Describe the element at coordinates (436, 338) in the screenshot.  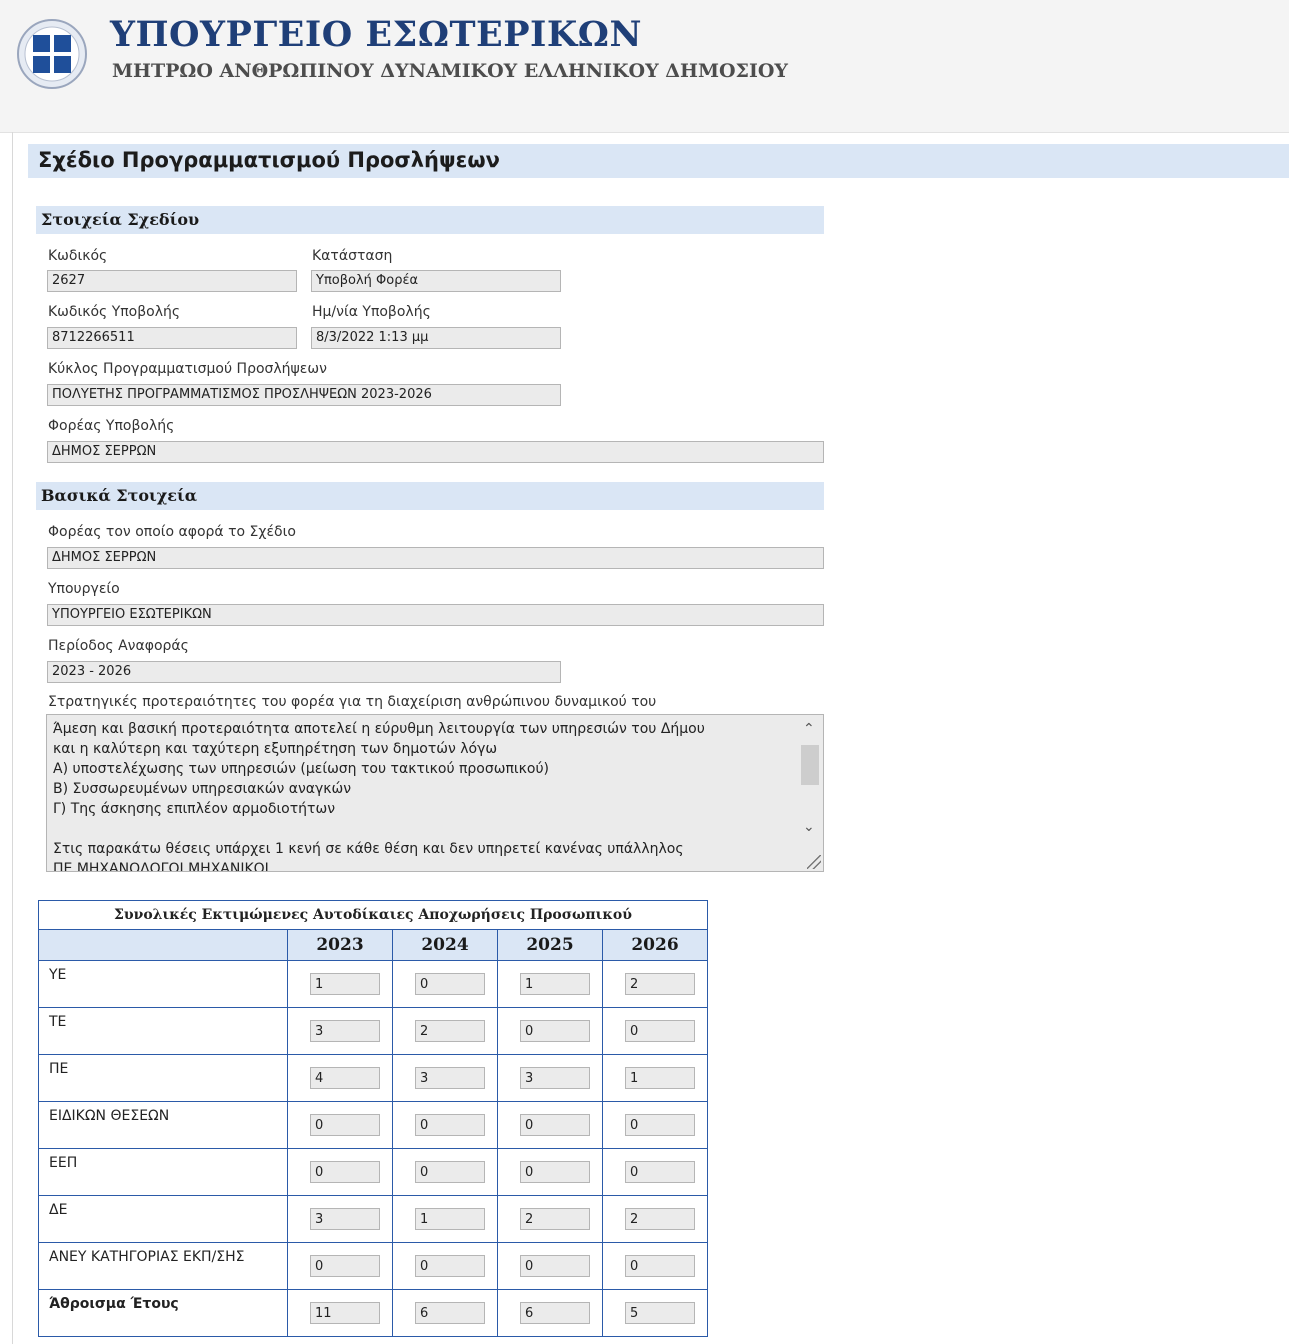
I see `submission-date-field: 8/3/2022 1:13 μμ` at that location.